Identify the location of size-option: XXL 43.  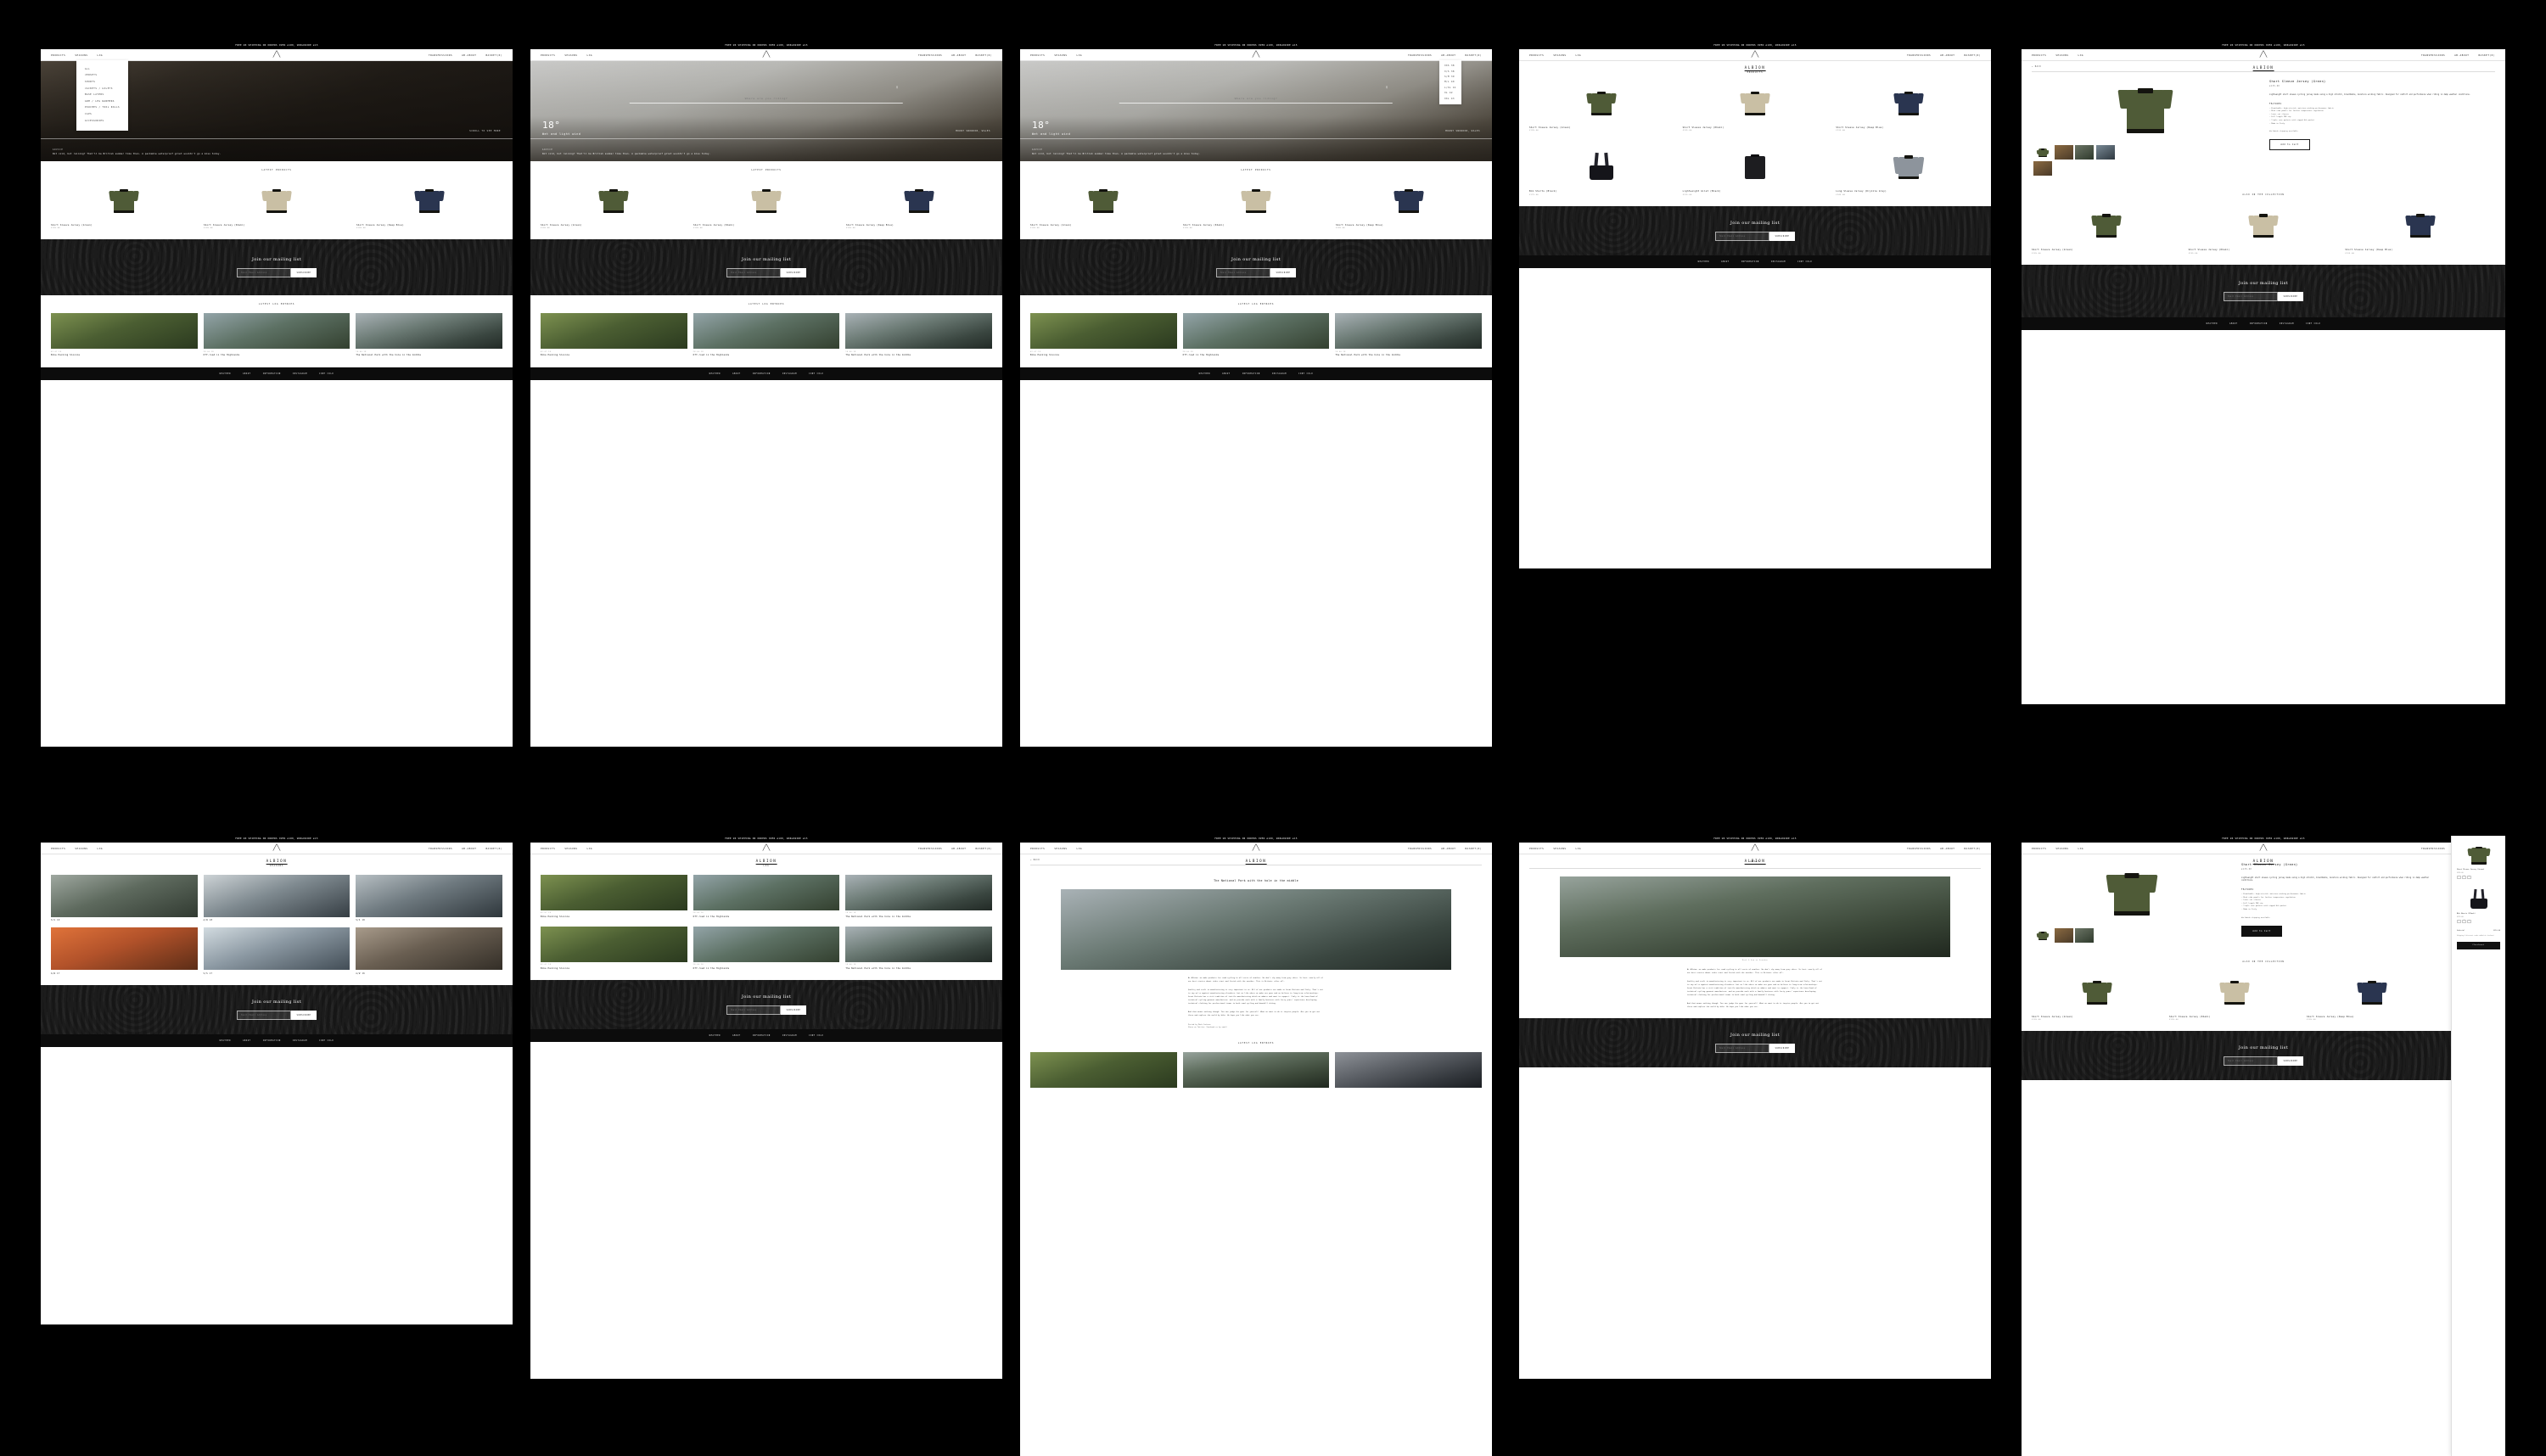
(1450, 99).